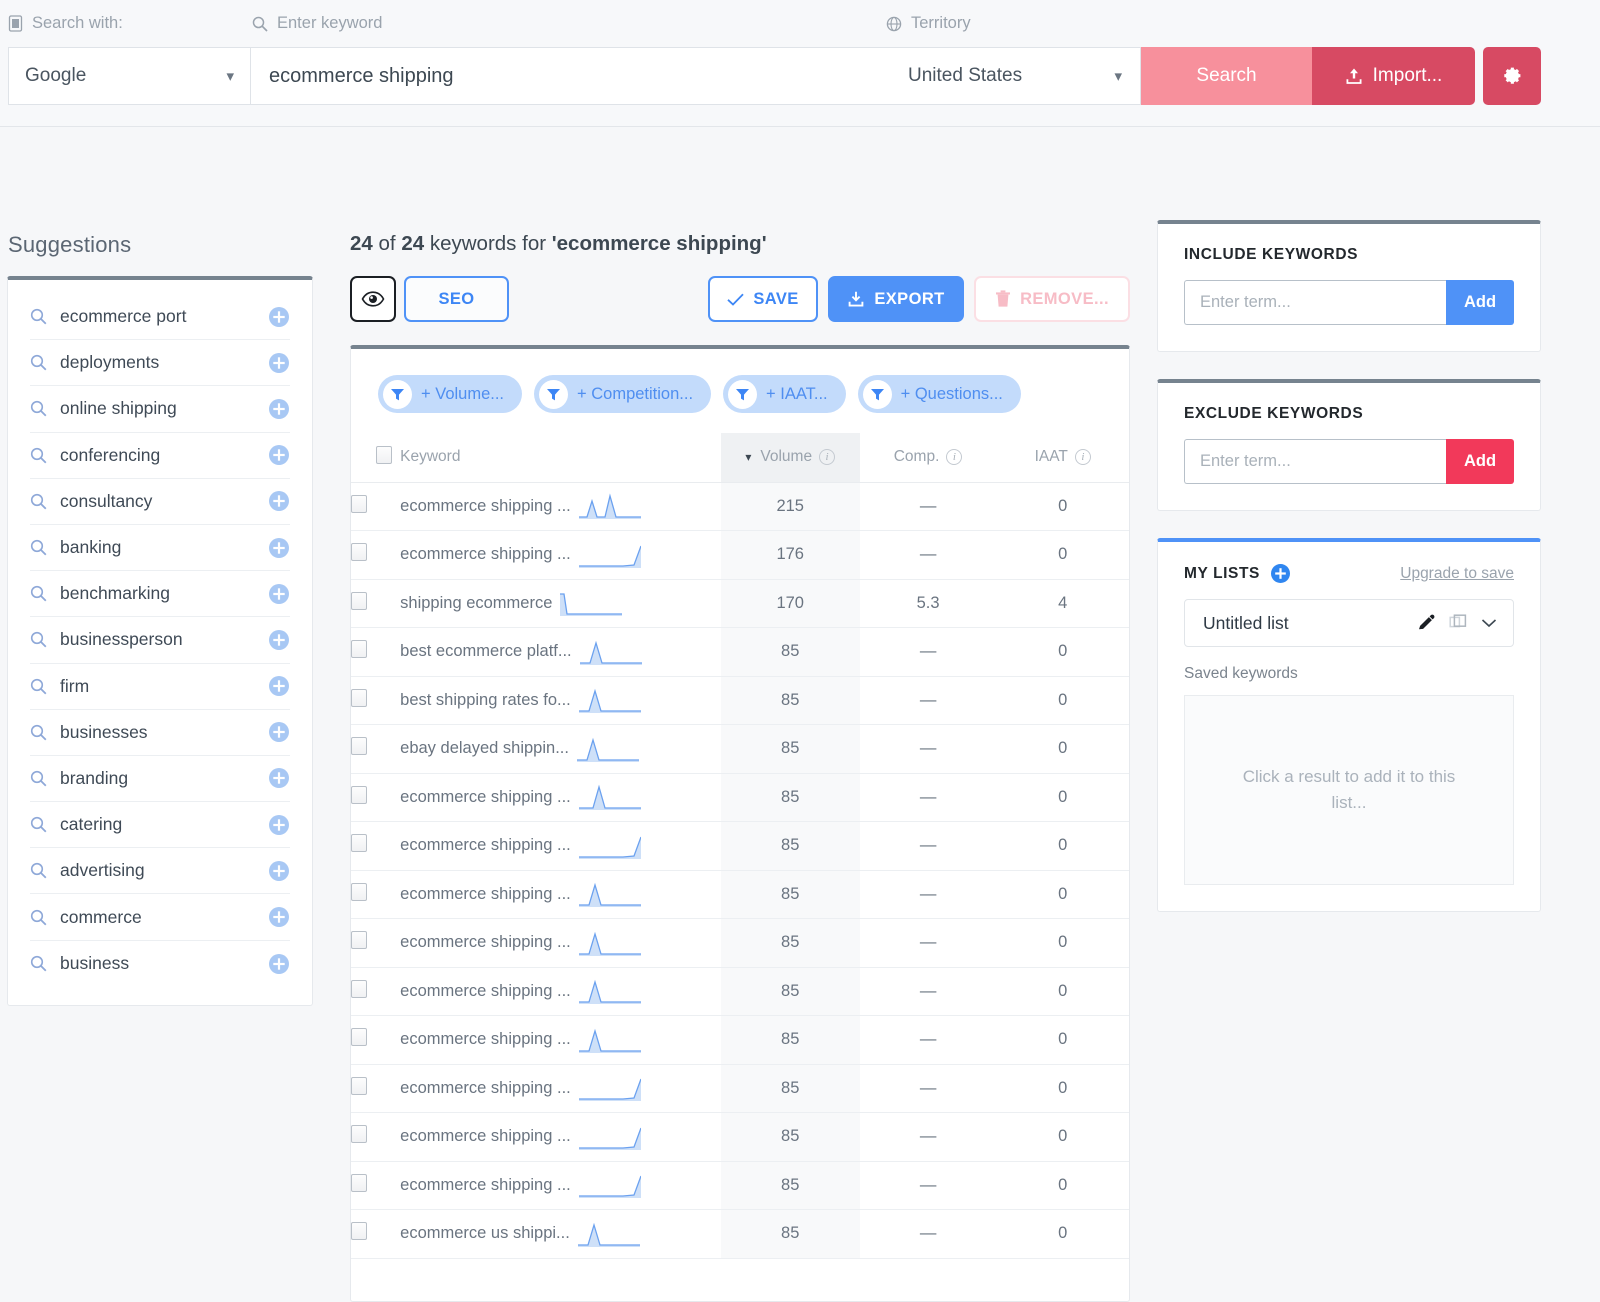 This screenshot has height=1302, width=1600. Describe the element at coordinates (160, 548) in the screenshot. I see `suggestion-item: banking` at that location.